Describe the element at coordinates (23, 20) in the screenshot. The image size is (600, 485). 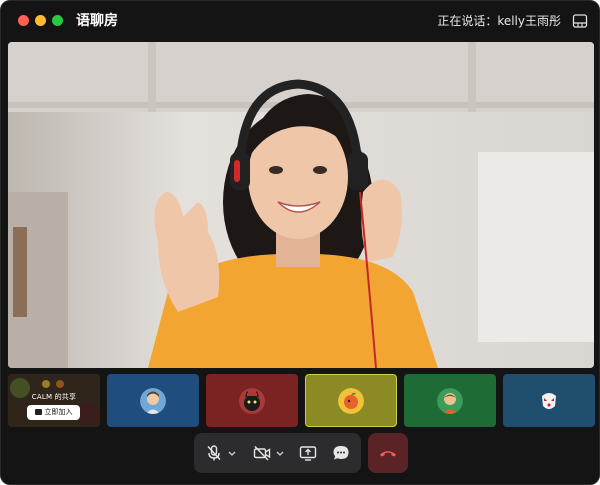
I see `close-button` at that location.